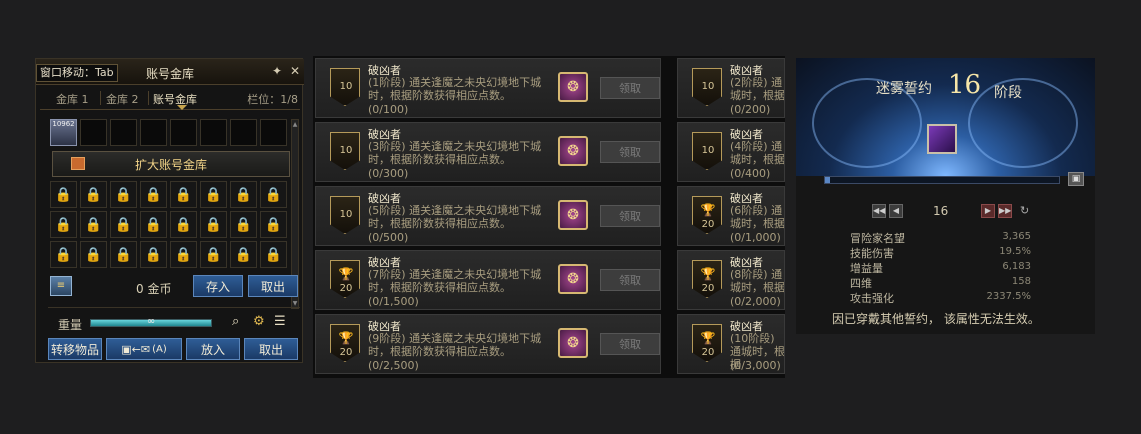 This screenshot has height=434, width=1141. I want to click on vault-tabs: 金库 1 金库 2 账号金库 栏位：1/8, so click(170, 99).